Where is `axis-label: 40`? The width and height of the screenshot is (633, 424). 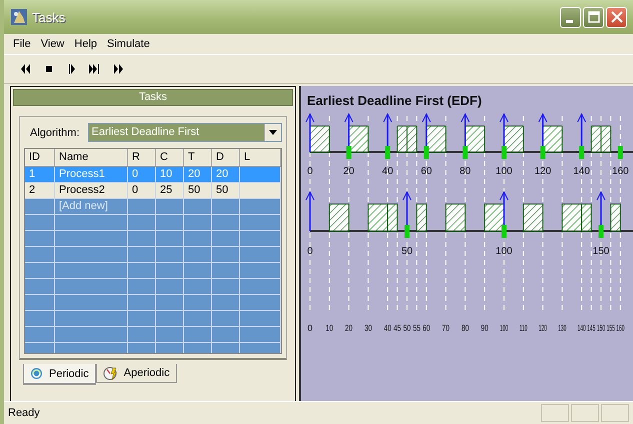
axis-label: 40 is located at coordinates (388, 171).